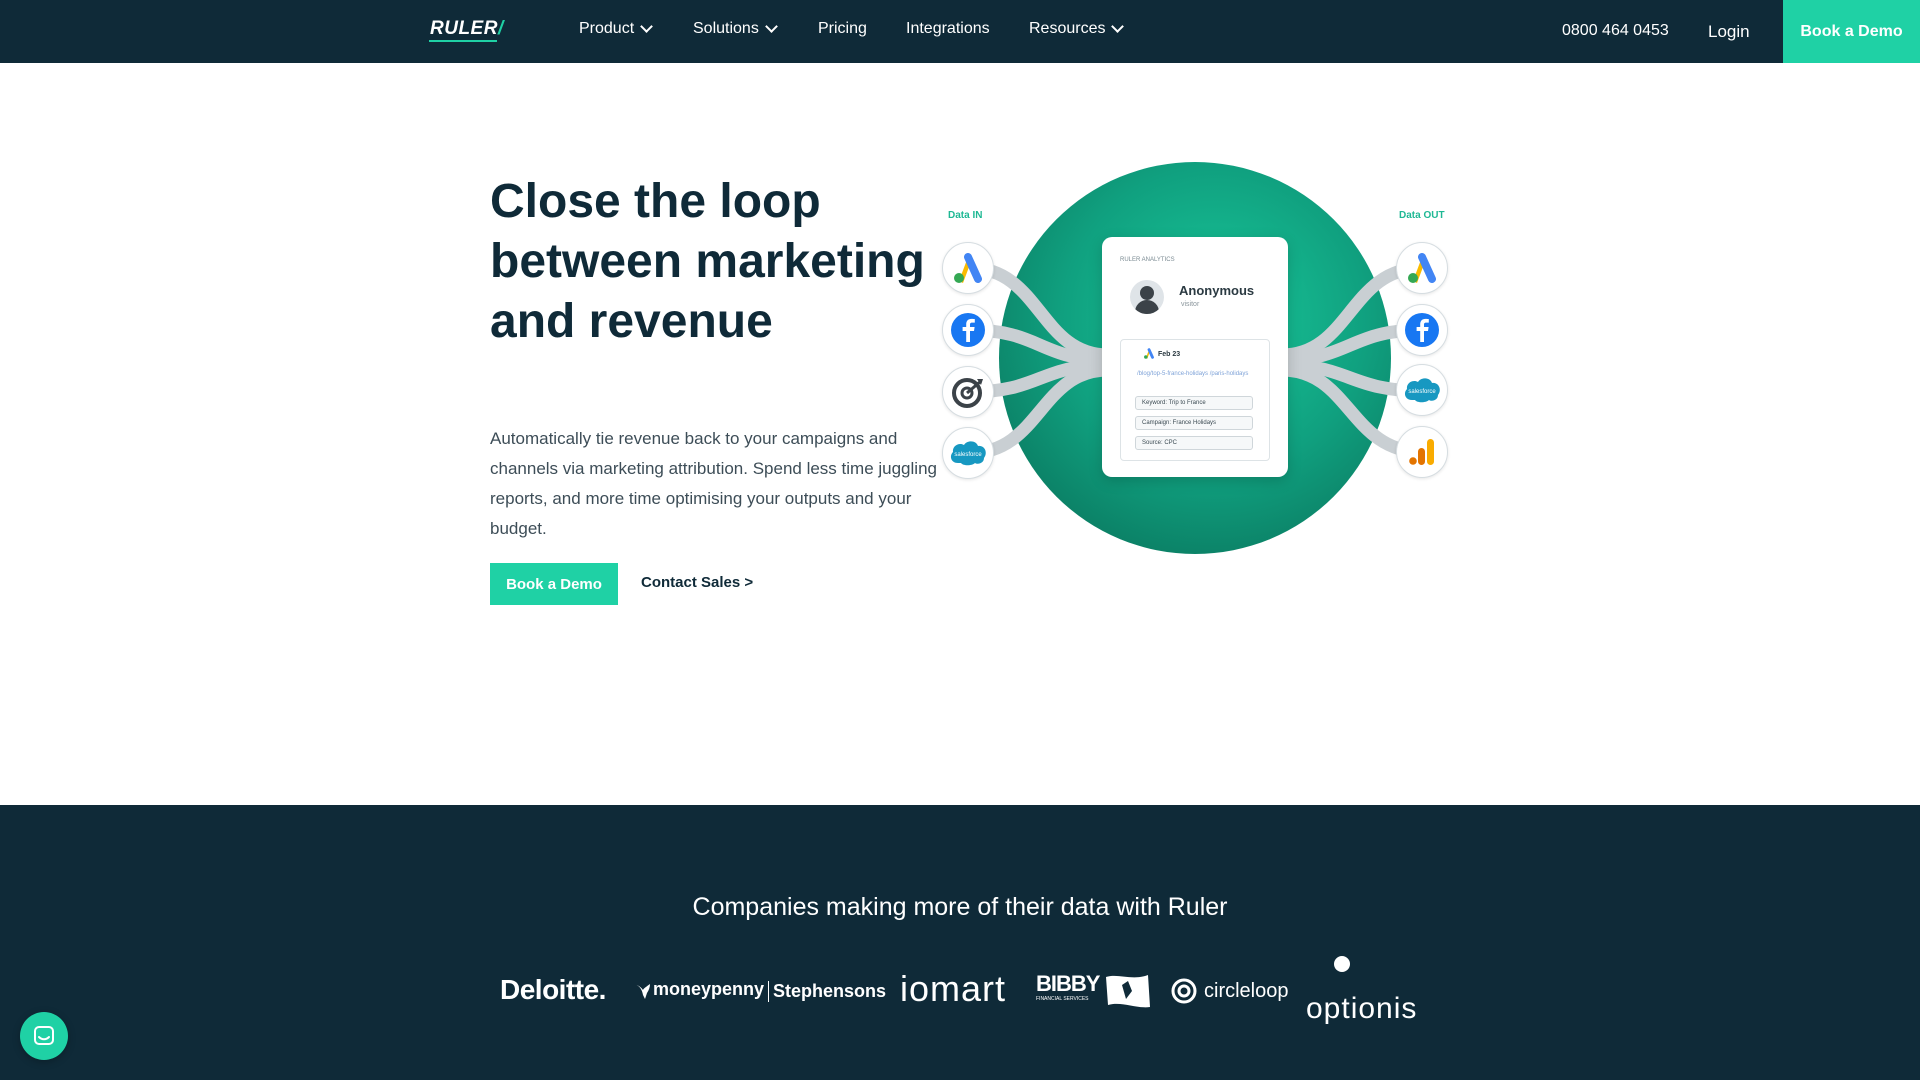 The image size is (1920, 1080). I want to click on bird-icon, so click(642, 991).